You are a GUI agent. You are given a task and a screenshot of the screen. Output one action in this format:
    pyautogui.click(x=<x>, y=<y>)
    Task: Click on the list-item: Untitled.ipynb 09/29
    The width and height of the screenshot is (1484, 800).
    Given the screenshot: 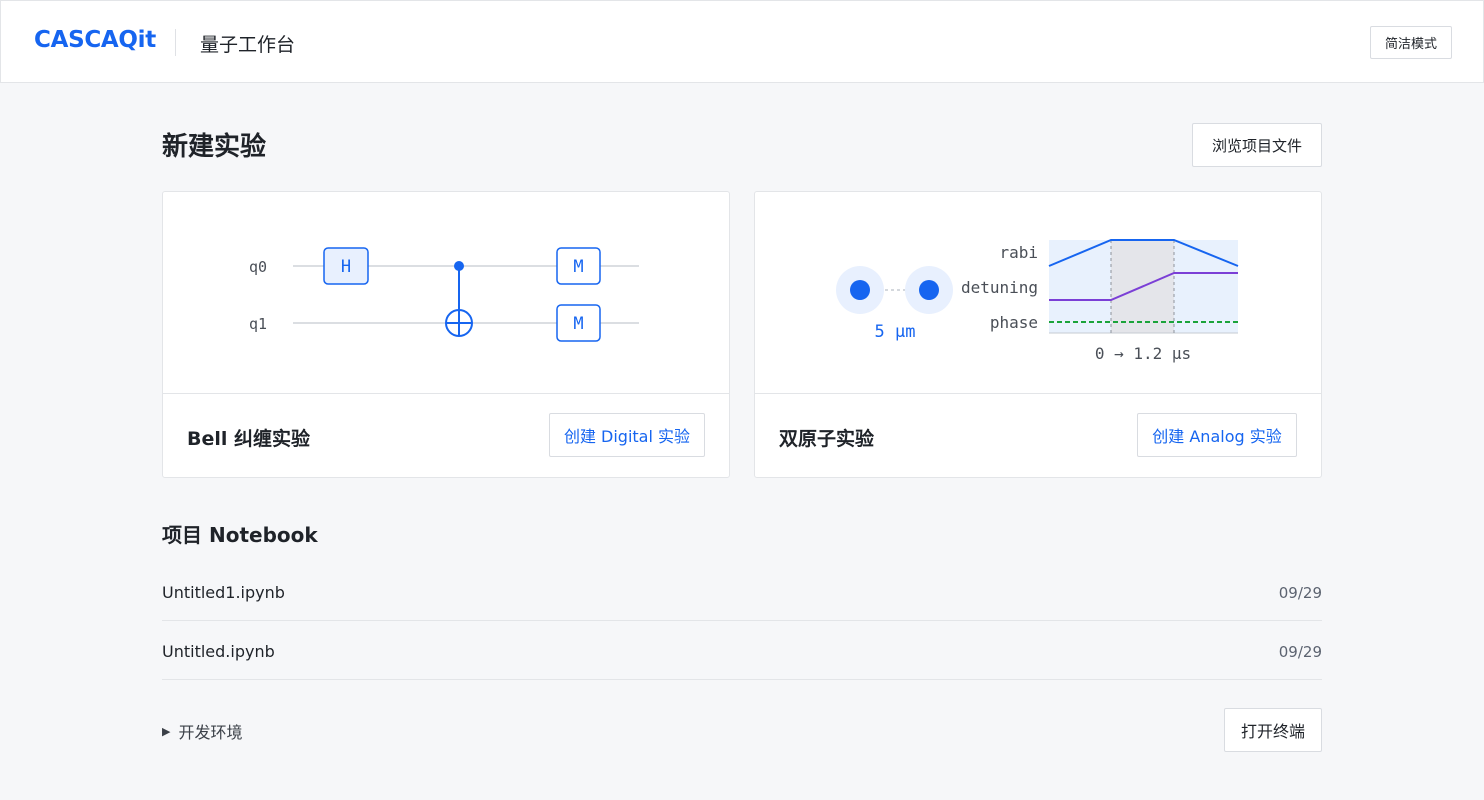 What is the action you would take?
    pyautogui.click(x=742, y=650)
    